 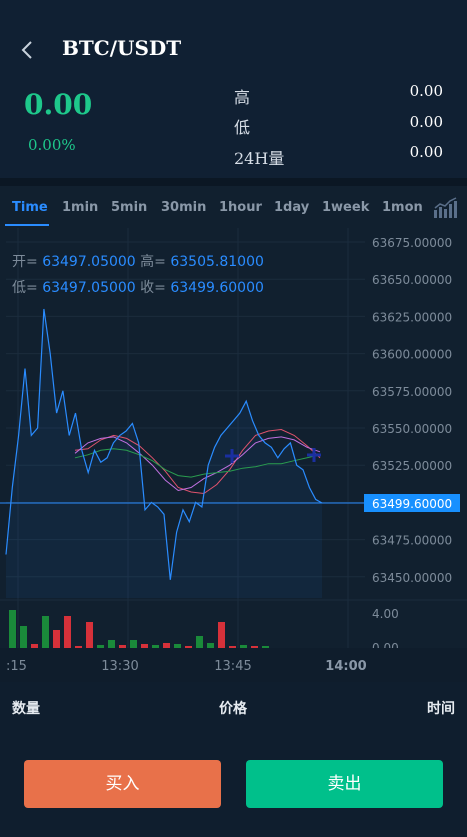 What do you see at coordinates (52, 145) in the screenshot?
I see `price-change: 0.00%` at bounding box center [52, 145].